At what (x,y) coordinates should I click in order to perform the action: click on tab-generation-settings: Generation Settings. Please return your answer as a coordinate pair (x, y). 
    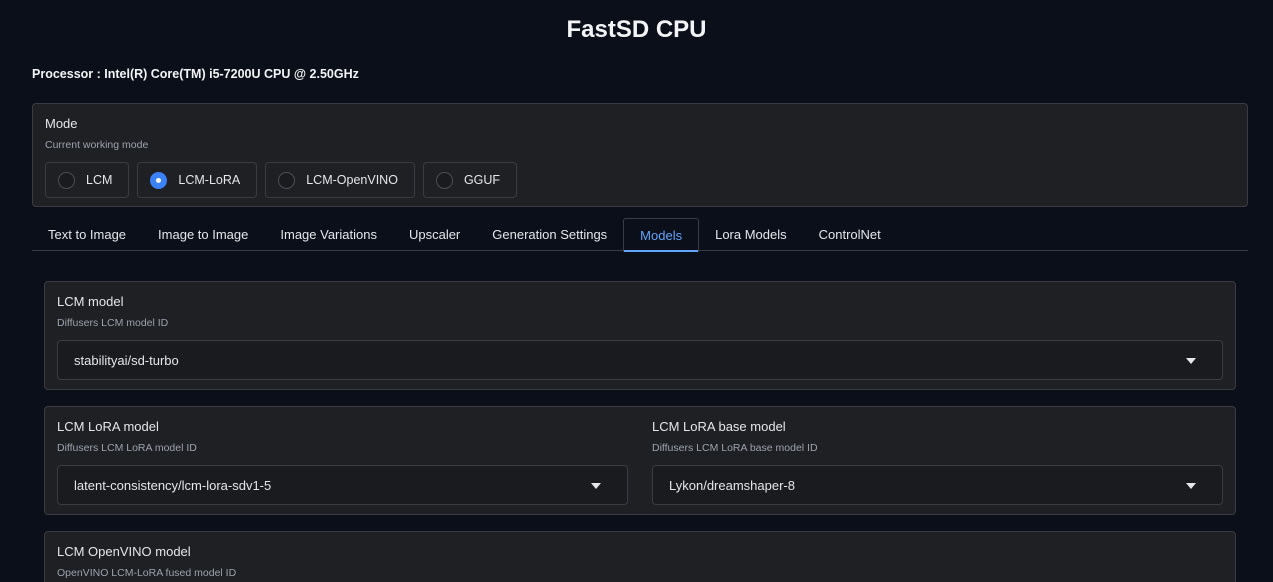
    Looking at the image, I should click on (549, 234).